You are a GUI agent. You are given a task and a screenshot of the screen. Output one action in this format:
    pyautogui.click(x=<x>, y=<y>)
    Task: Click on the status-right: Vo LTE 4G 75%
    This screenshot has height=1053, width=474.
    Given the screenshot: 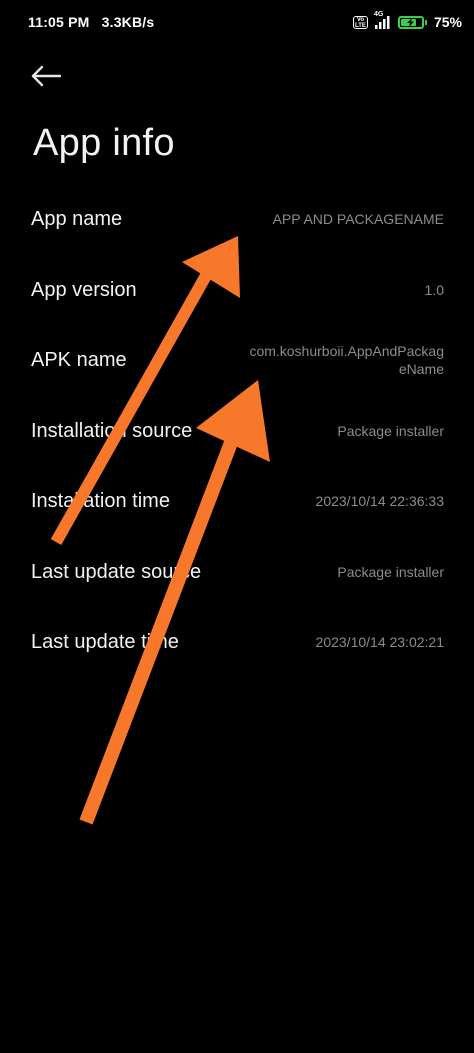 What is the action you would take?
    pyautogui.click(x=407, y=21)
    